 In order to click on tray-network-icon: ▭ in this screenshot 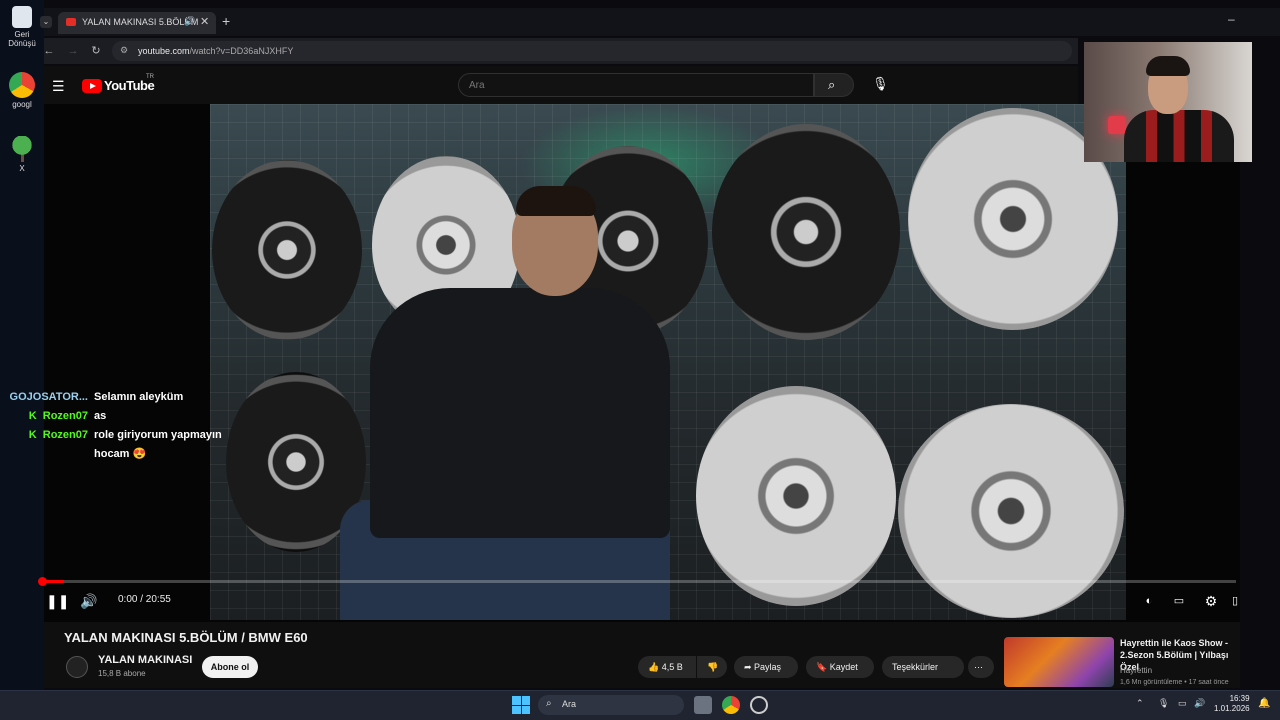, I will do `click(1182, 703)`.